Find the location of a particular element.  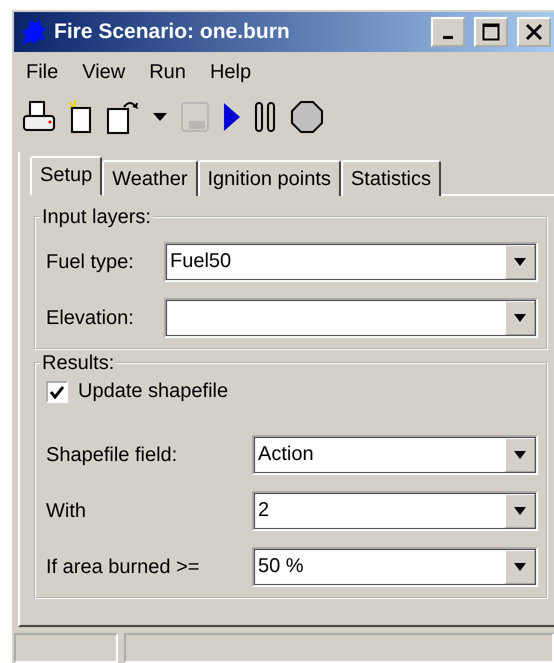

tab: Weather is located at coordinates (150, 178).